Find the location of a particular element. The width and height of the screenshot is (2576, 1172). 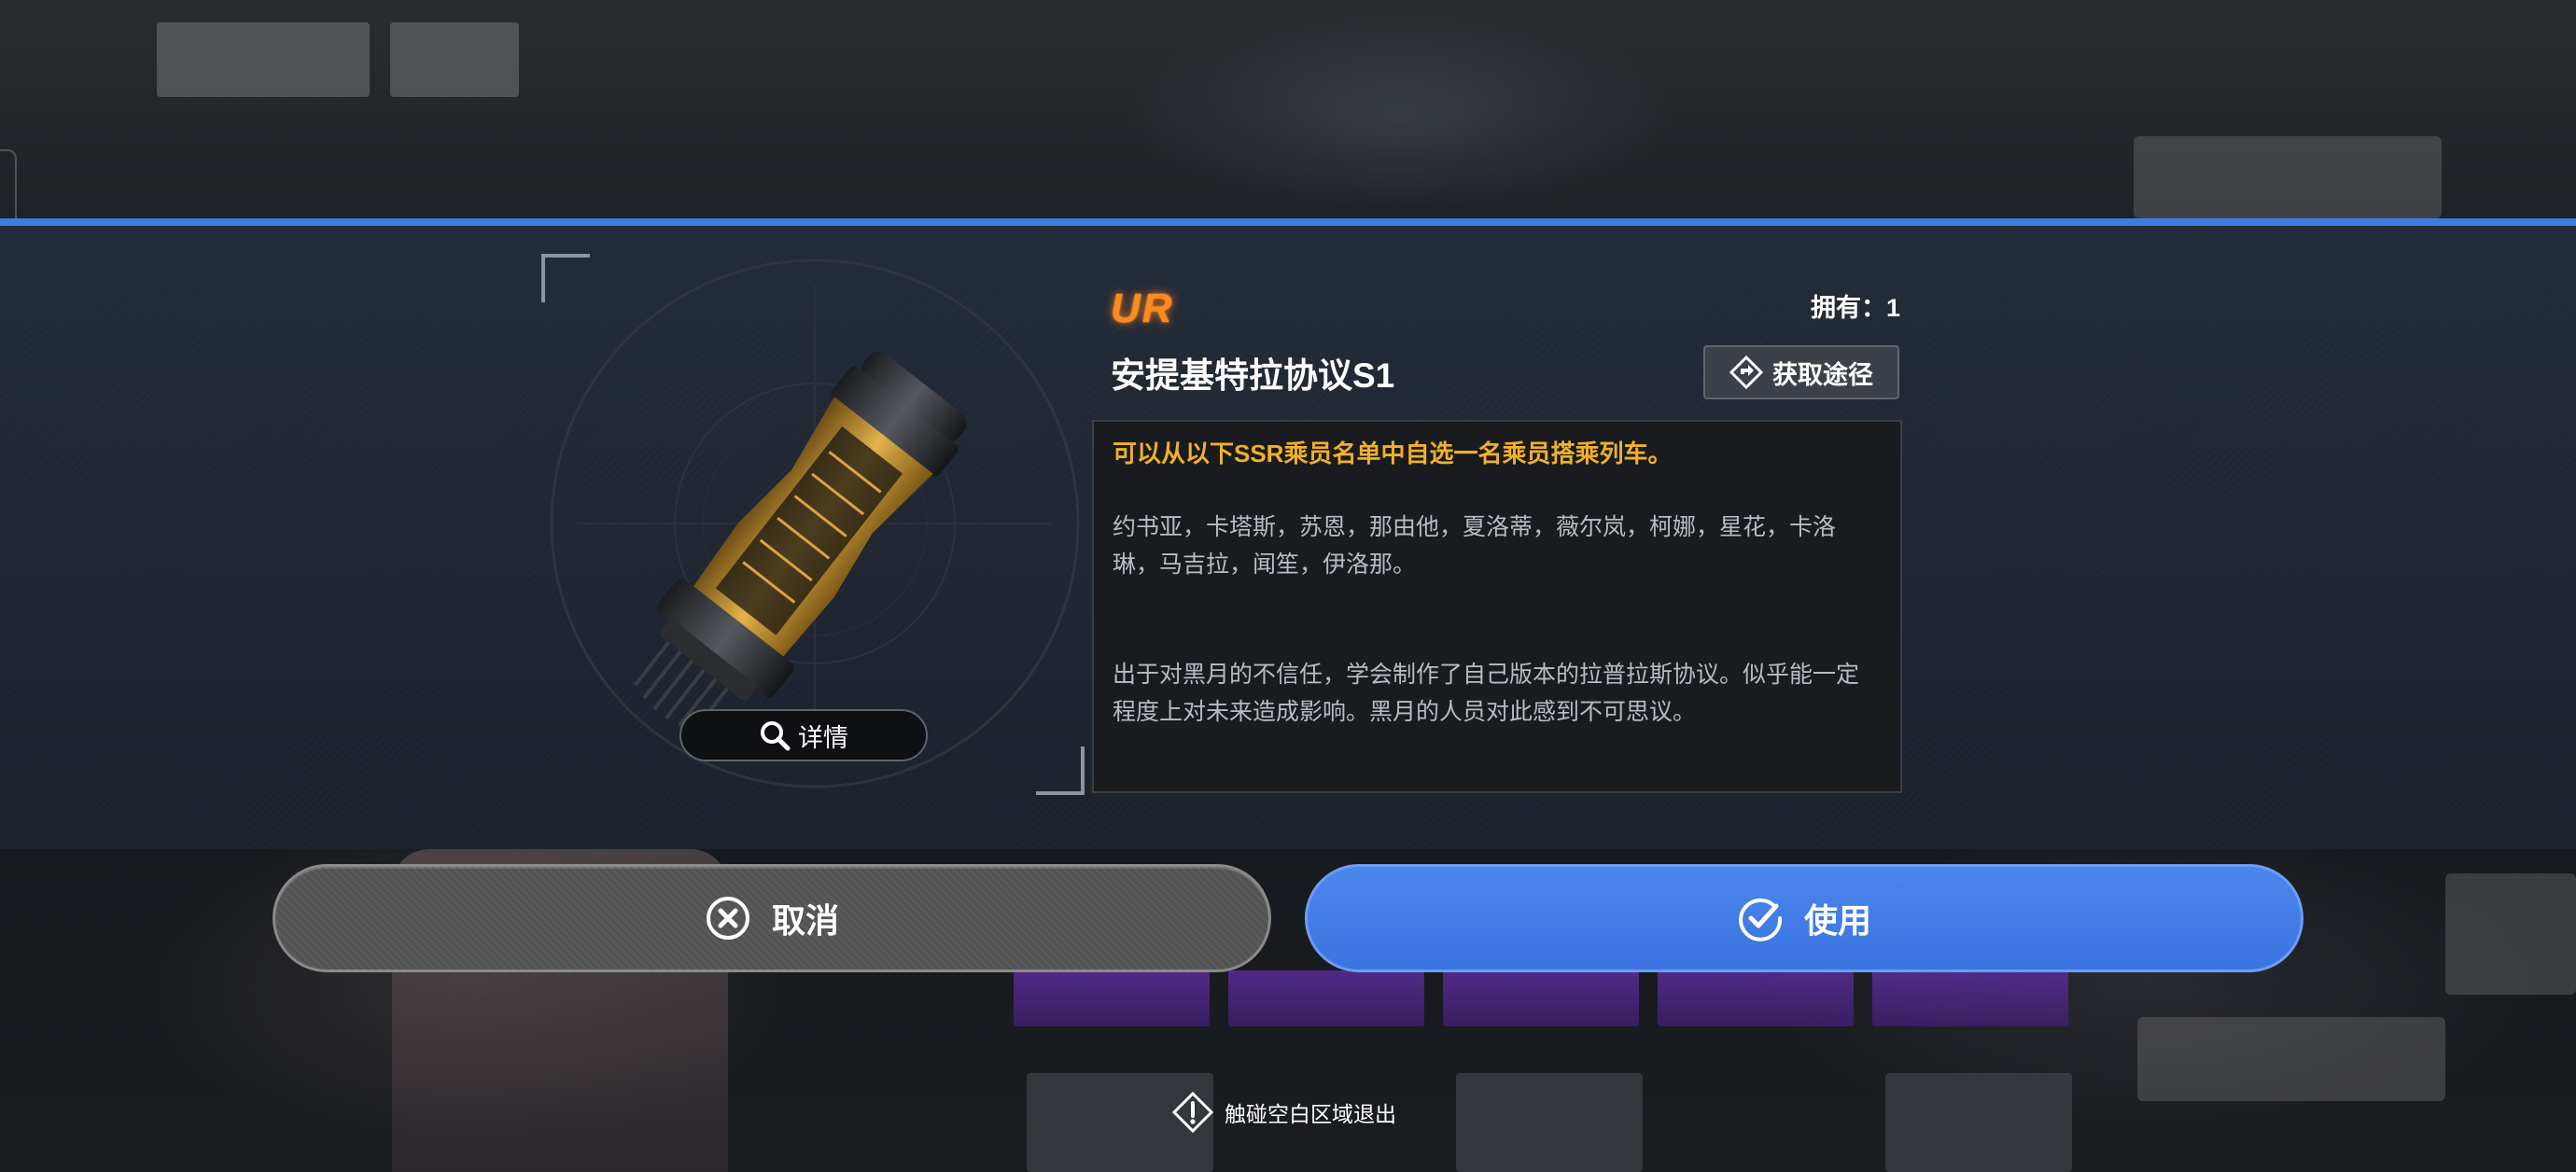

use-button: 使用 is located at coordinates (1804, 918).